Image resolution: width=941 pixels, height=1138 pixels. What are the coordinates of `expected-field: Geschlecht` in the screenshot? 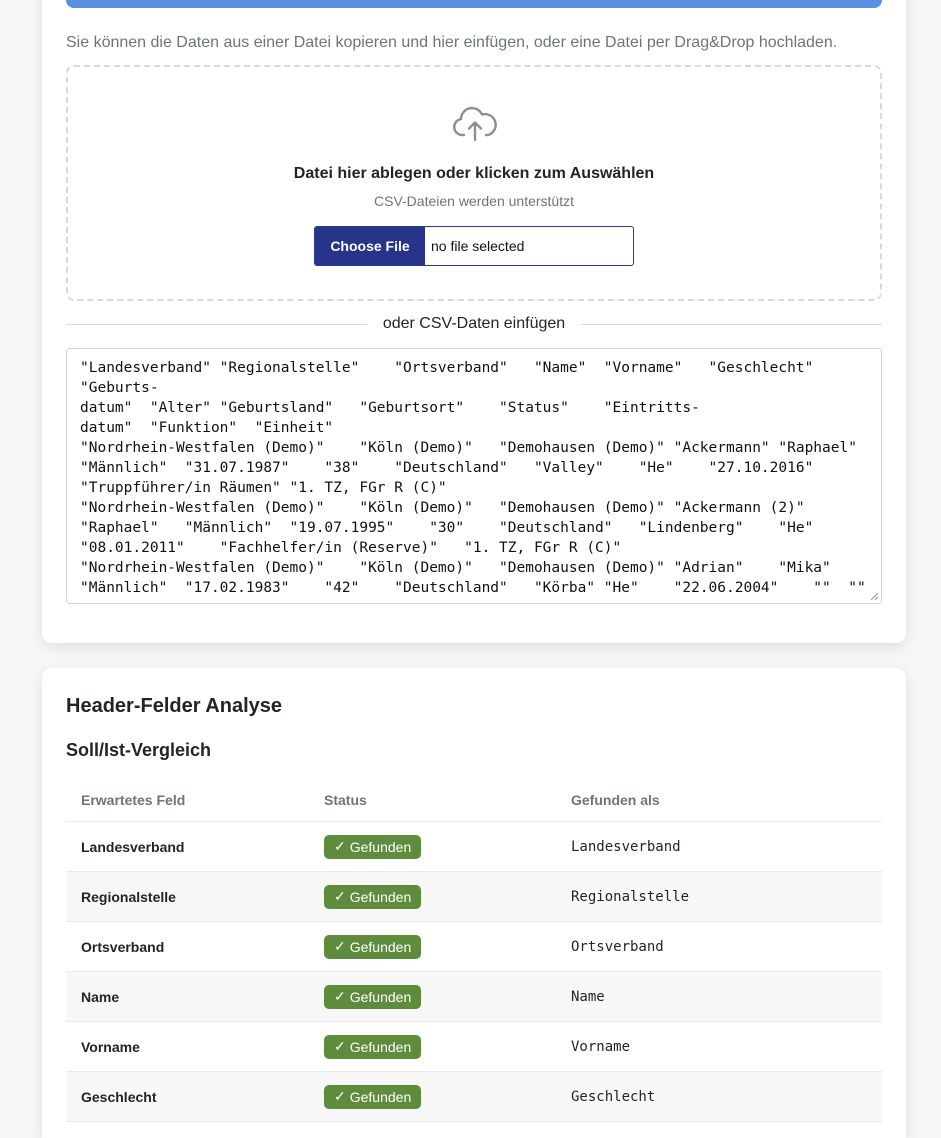 It's located at (119, 1096).